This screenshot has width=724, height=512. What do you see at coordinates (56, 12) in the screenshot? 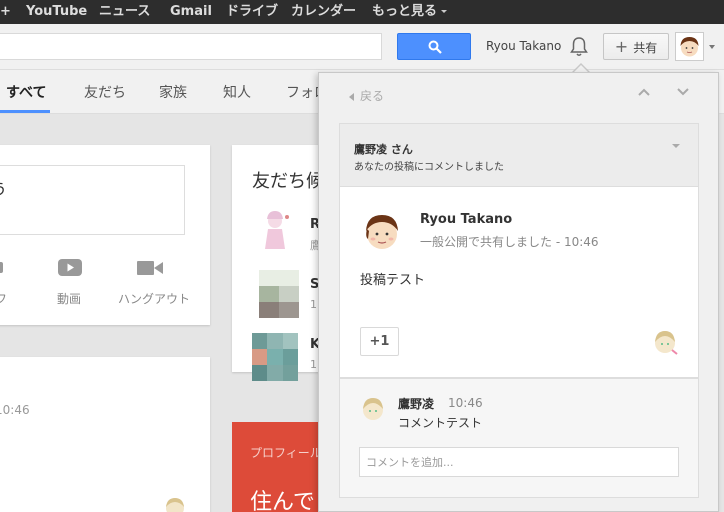
I see `nav-youtube: YouTube` at bounding box center [56, 12].